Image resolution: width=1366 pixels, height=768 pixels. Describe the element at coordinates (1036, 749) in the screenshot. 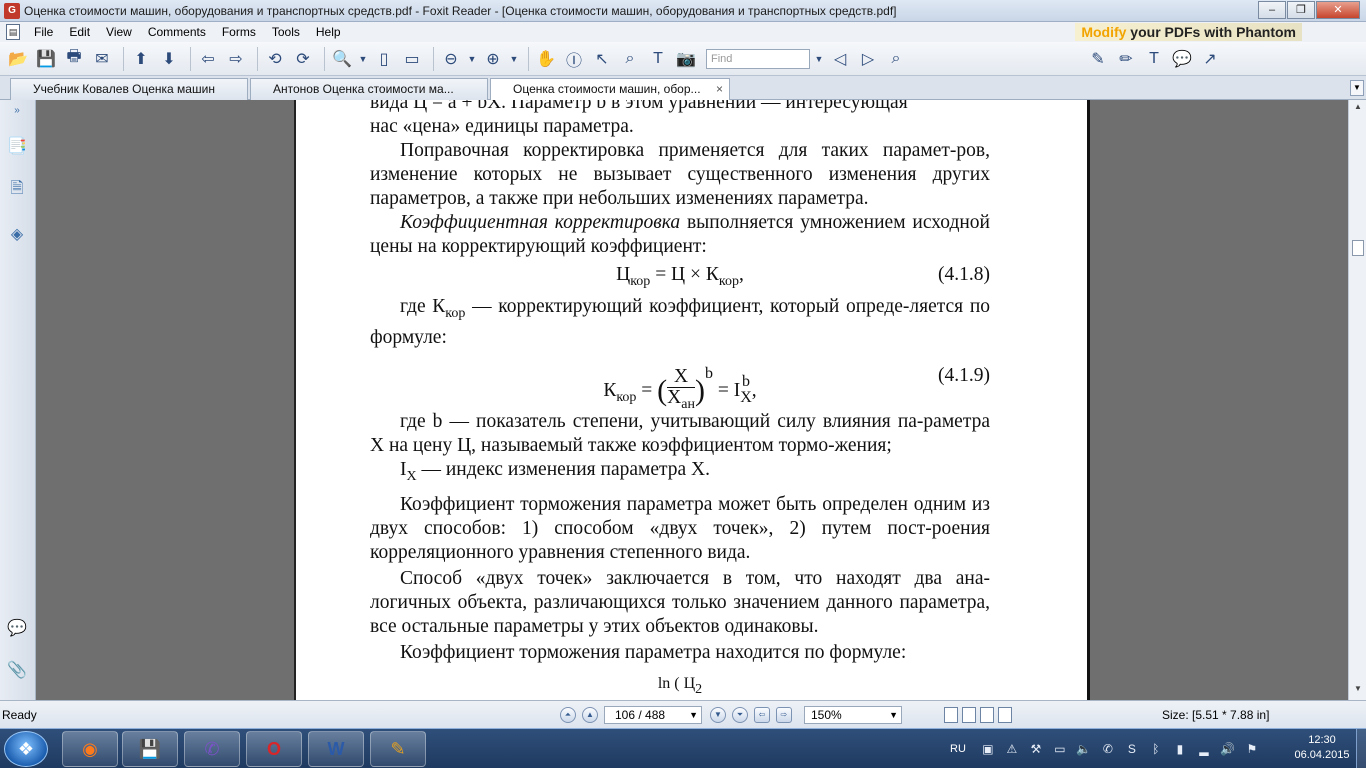

I see `tools-icon: ⚒` at that location.